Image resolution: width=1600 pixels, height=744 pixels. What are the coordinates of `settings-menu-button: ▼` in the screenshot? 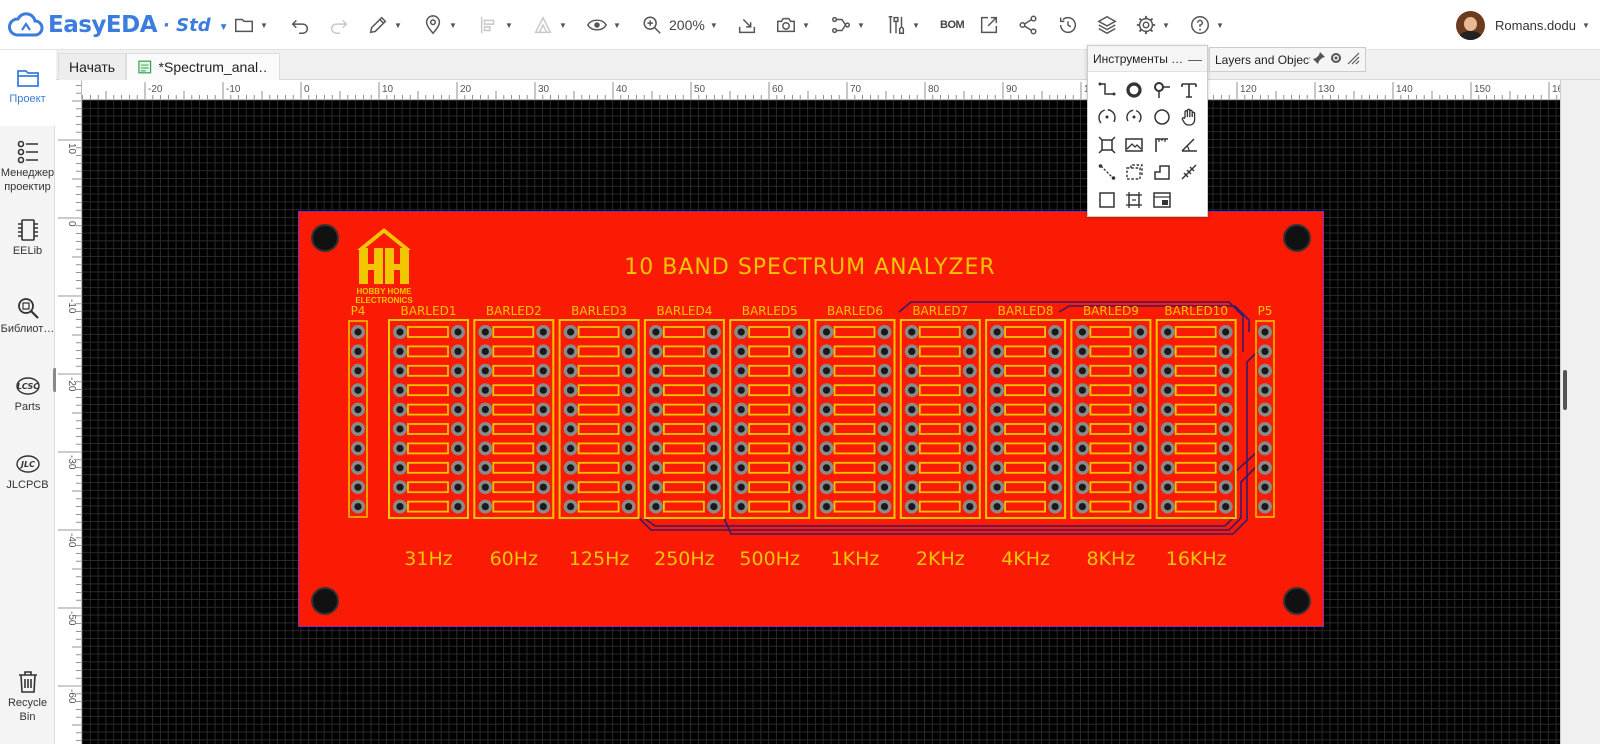 It's located at (1152, 25).